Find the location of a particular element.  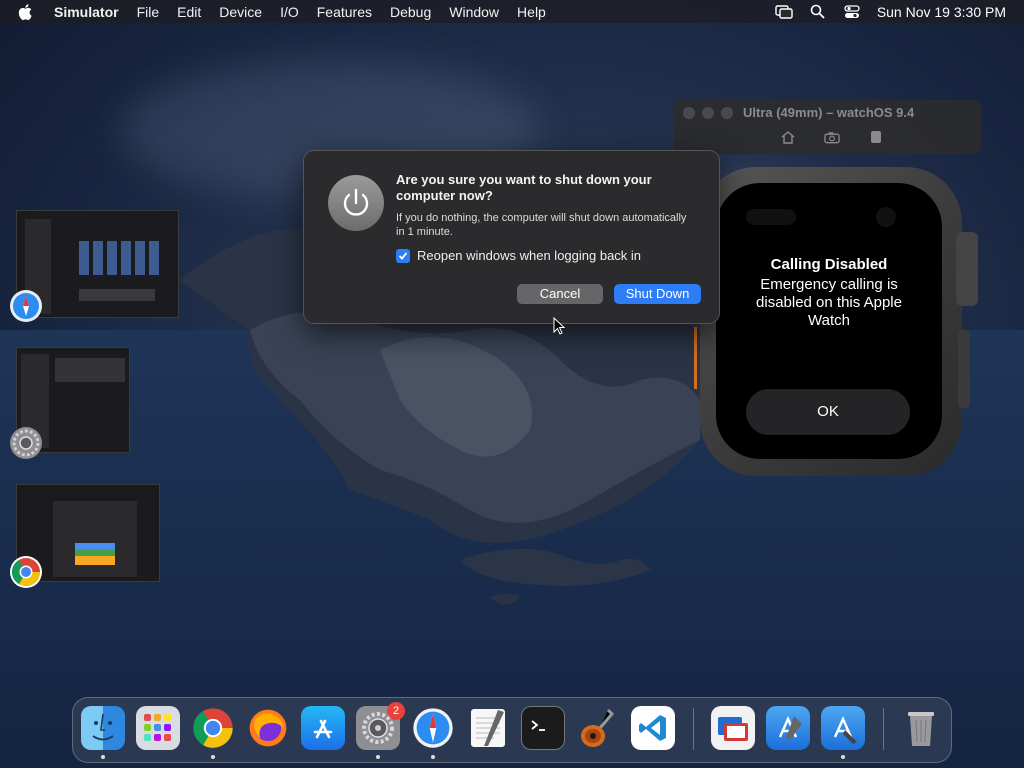

simulator-window-toolbar: Ultra (49mm) – watchOS 9.4 is located at coordinates (827, 127).